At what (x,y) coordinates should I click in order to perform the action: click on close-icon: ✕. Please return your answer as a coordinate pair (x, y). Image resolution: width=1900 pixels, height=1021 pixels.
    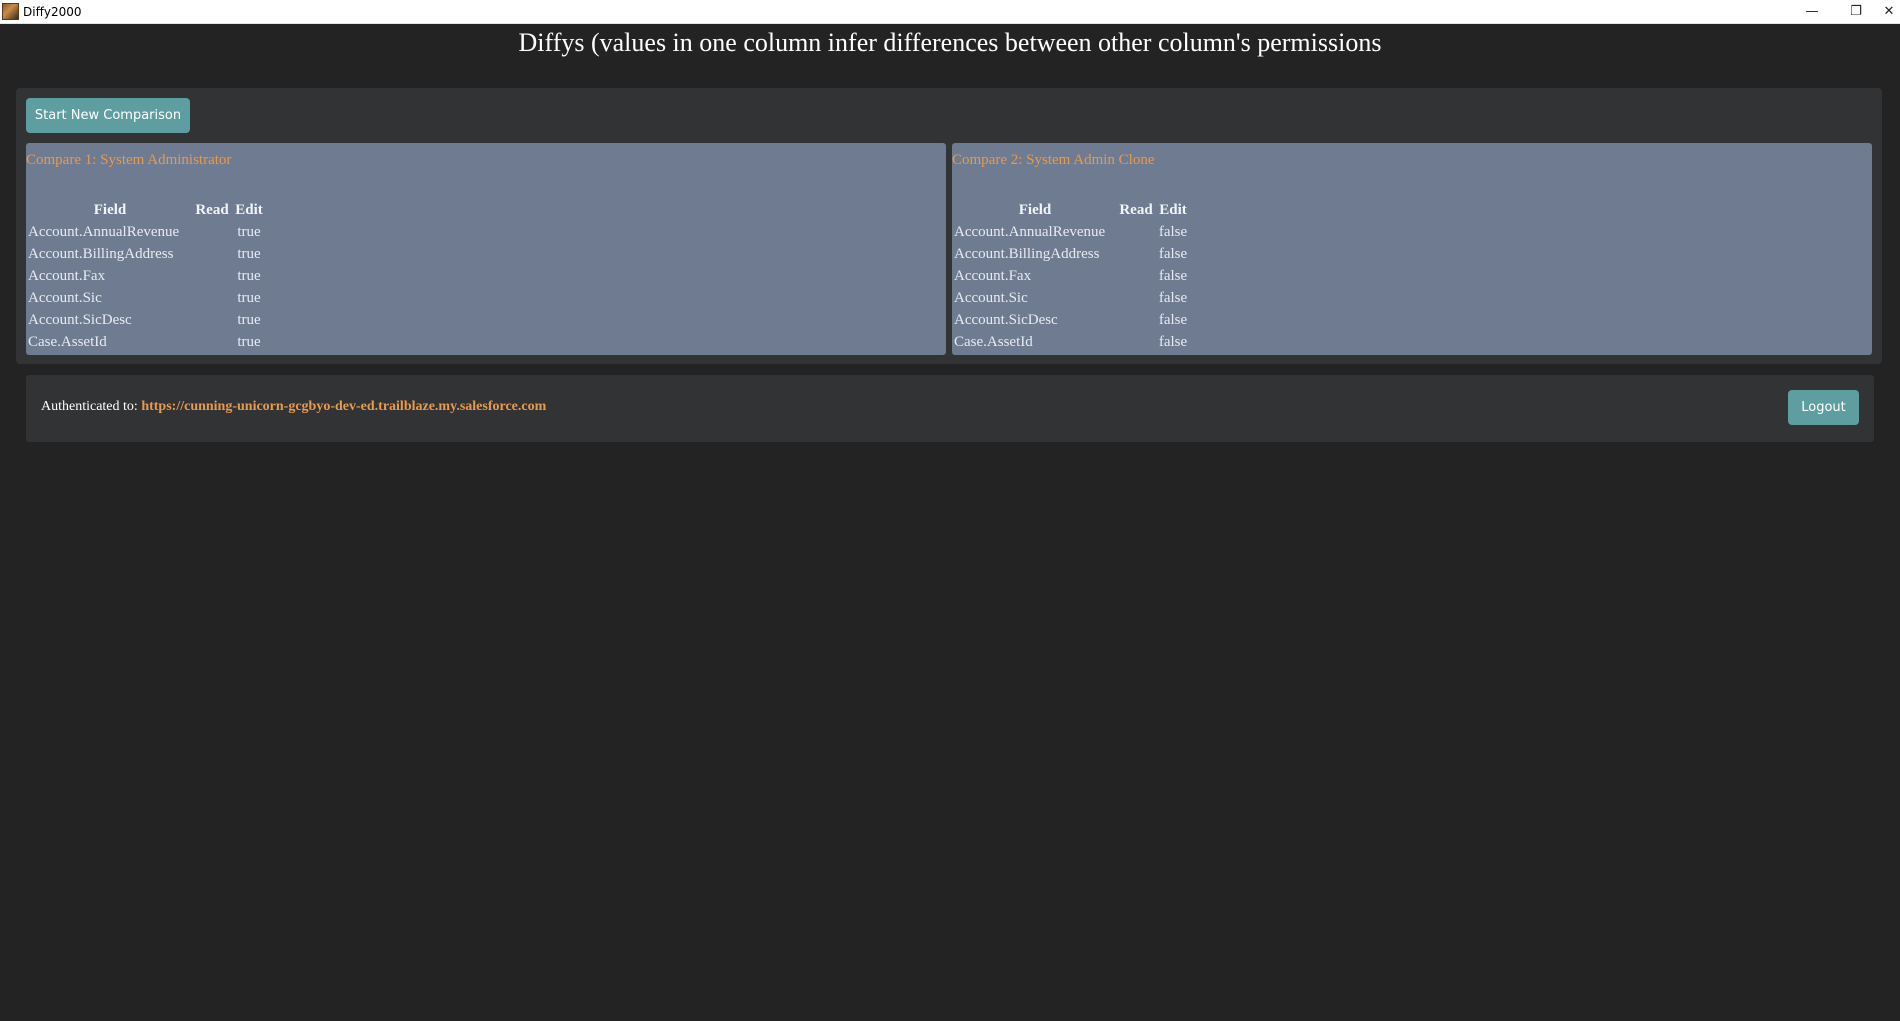
    Looking at the image, I should click on (1889, 11).